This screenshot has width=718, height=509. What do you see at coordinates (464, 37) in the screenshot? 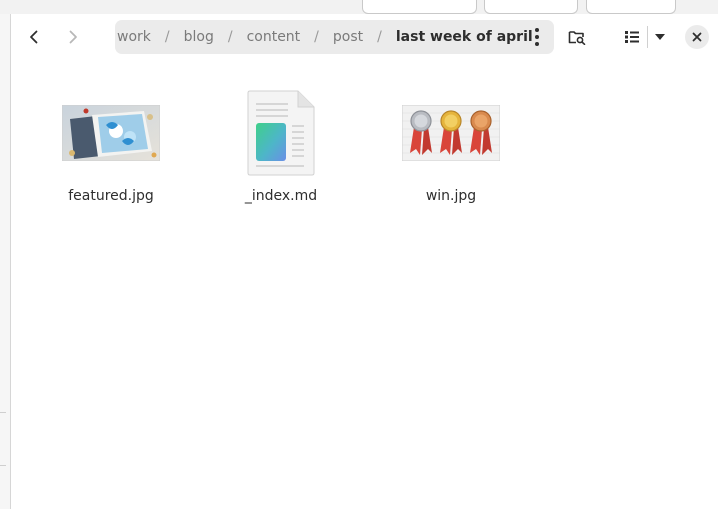
I see `breadcrumb-current-folder: last week of april` at bounding box center [464, 37].